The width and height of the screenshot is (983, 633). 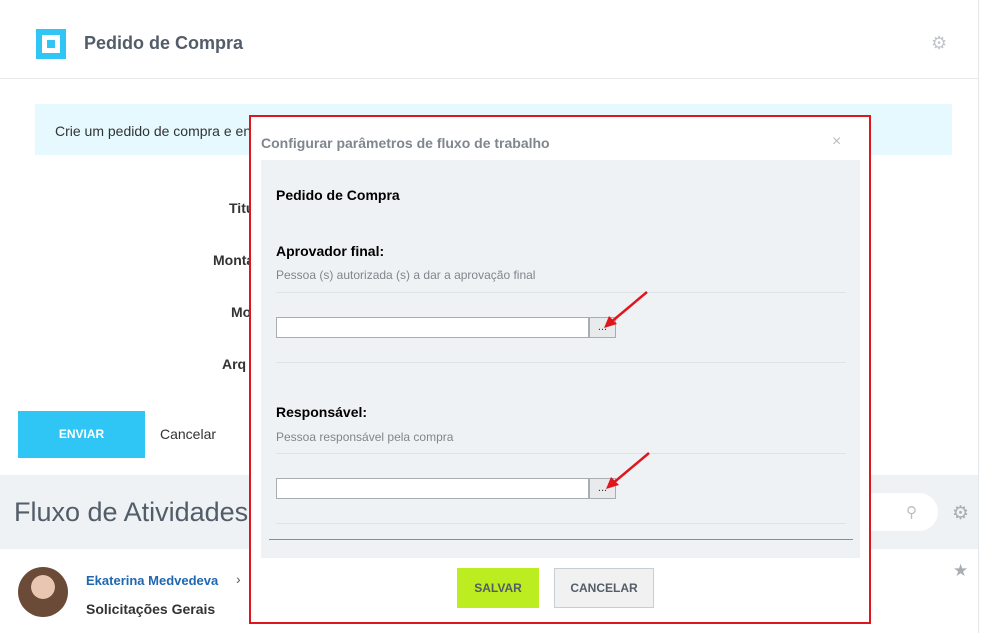 I want to click on info-banner-text: Crie um pedido de compra e en, so click(x=153, y=131).